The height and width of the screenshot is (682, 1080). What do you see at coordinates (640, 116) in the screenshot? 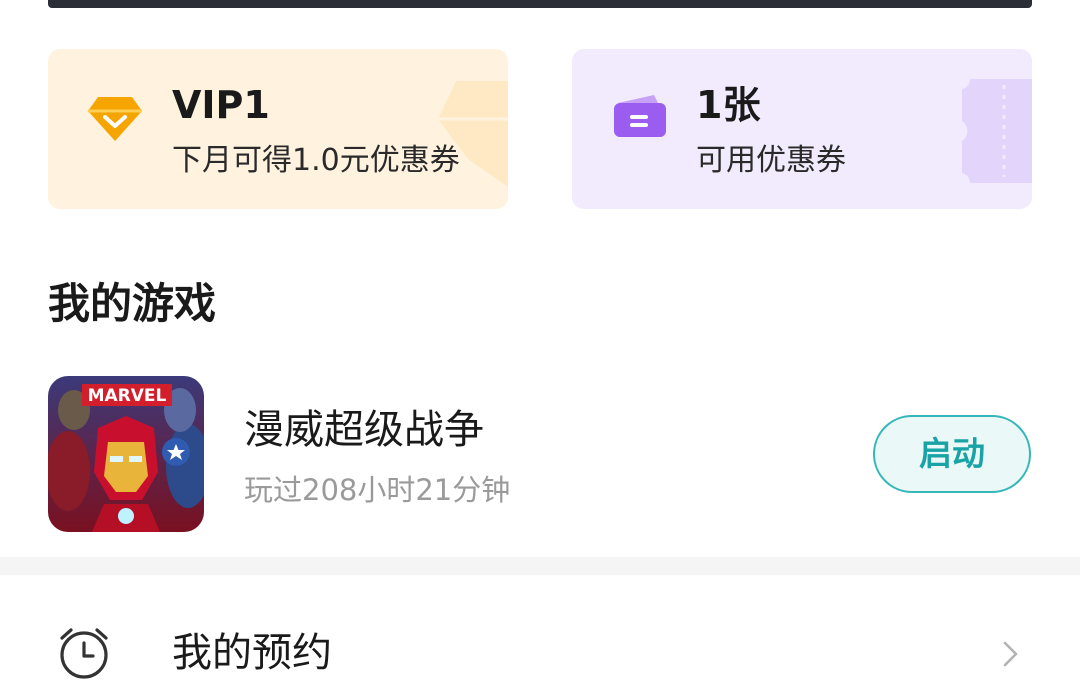
I see `coupon-ticket-icon` at bounding box center [640, 116].